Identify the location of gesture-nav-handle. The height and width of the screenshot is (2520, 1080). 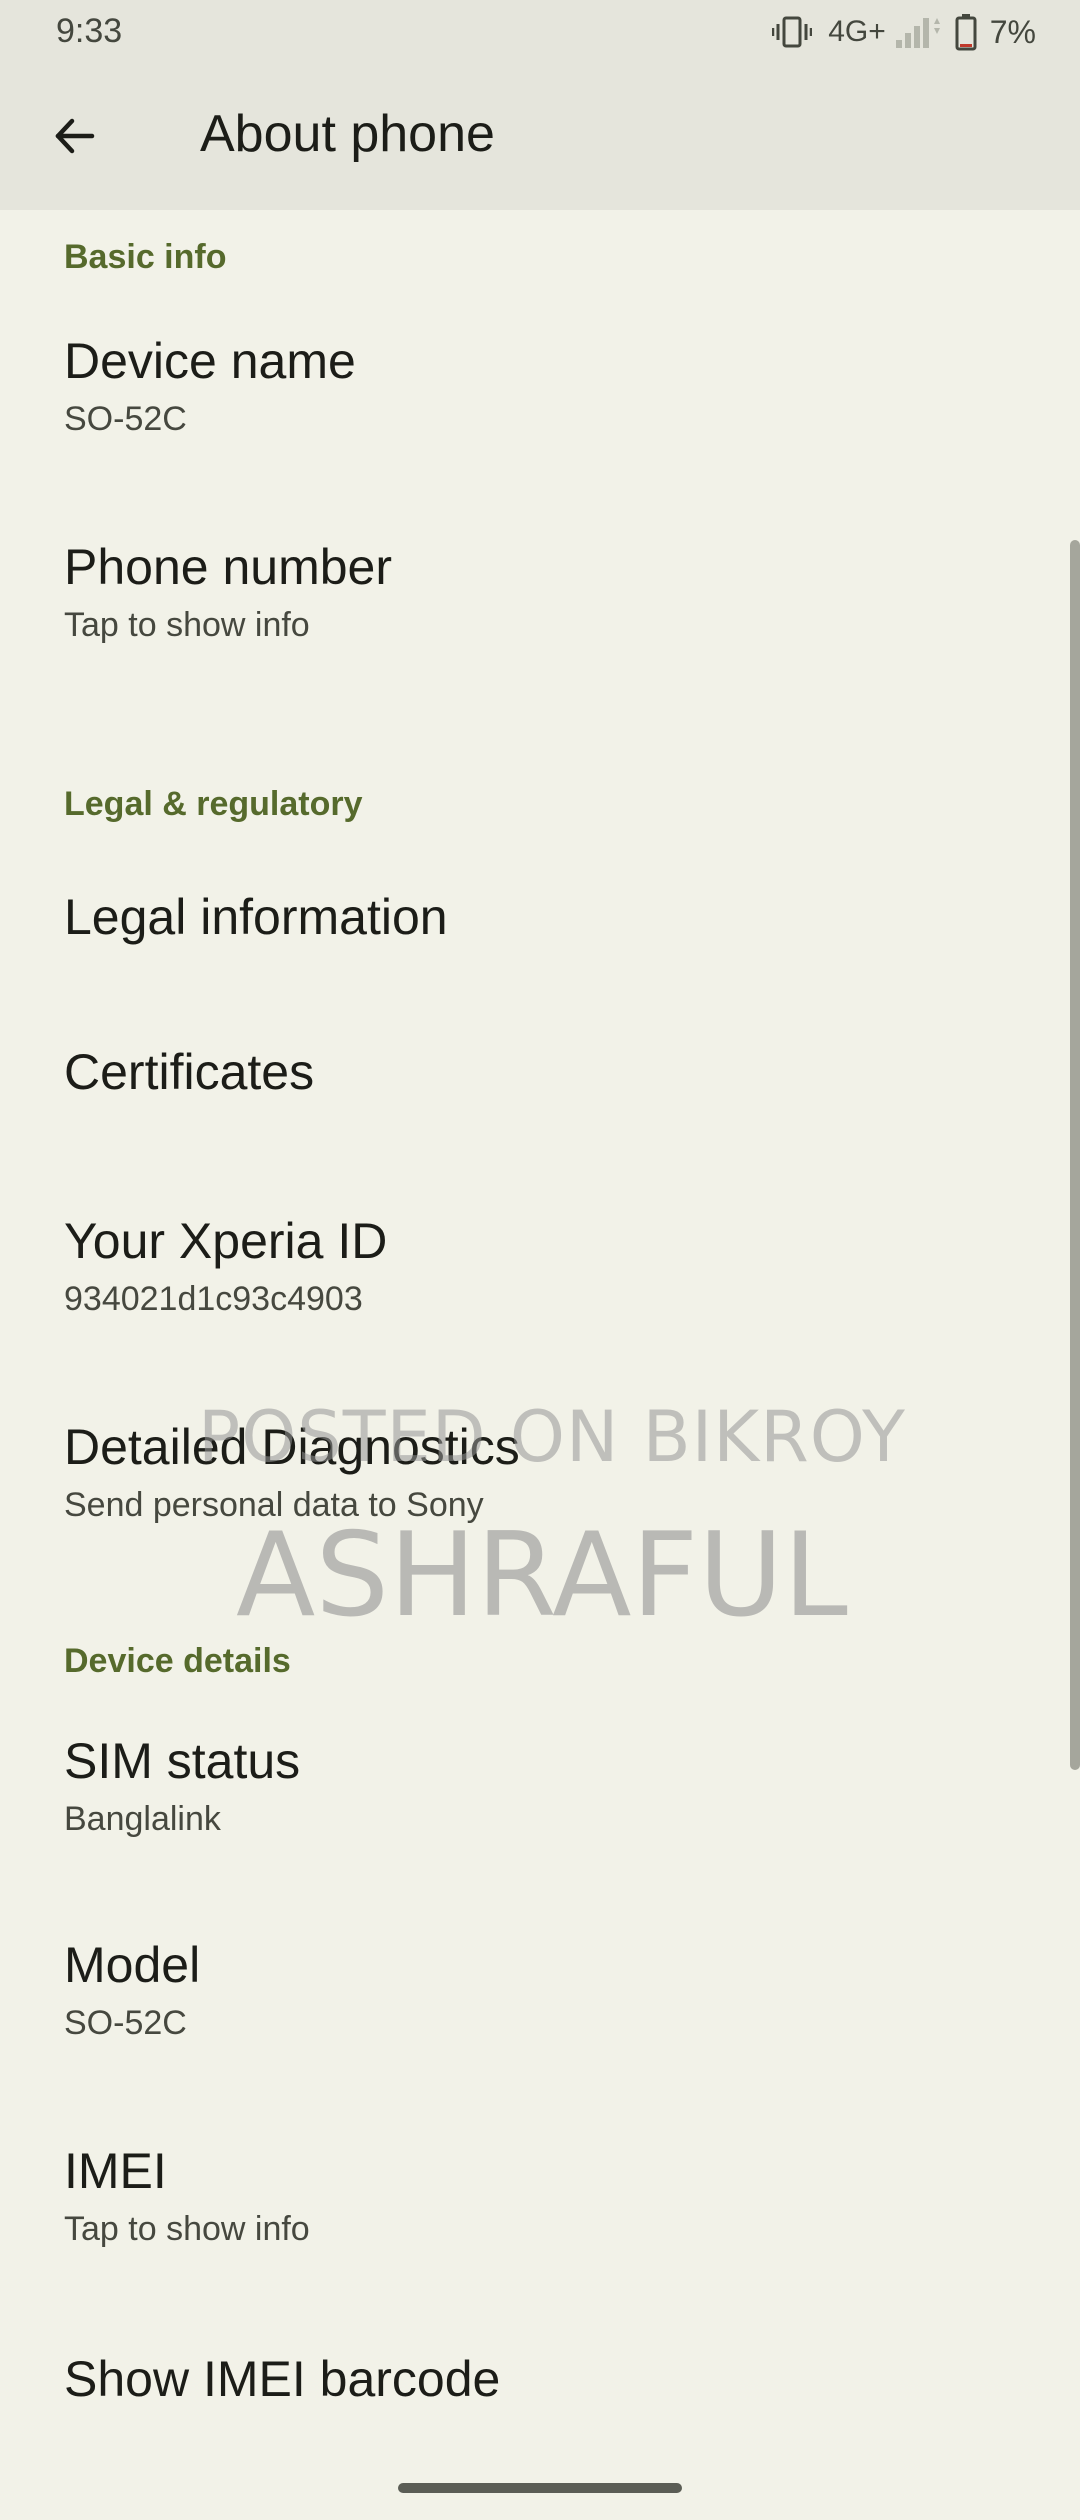
(540, 2488).